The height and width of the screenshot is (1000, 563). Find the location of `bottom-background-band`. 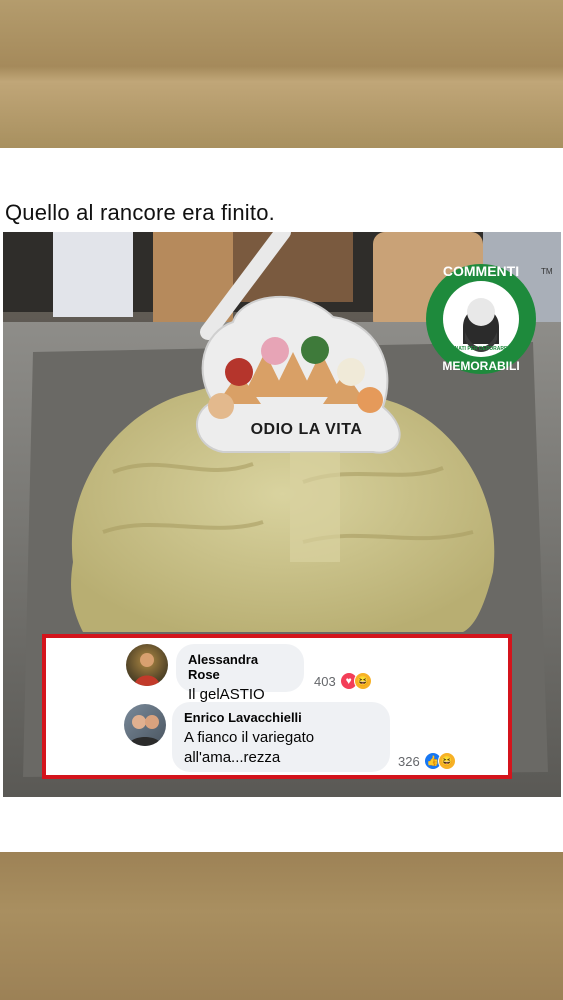

bottom-background-band is located at coordinates (281, 926).